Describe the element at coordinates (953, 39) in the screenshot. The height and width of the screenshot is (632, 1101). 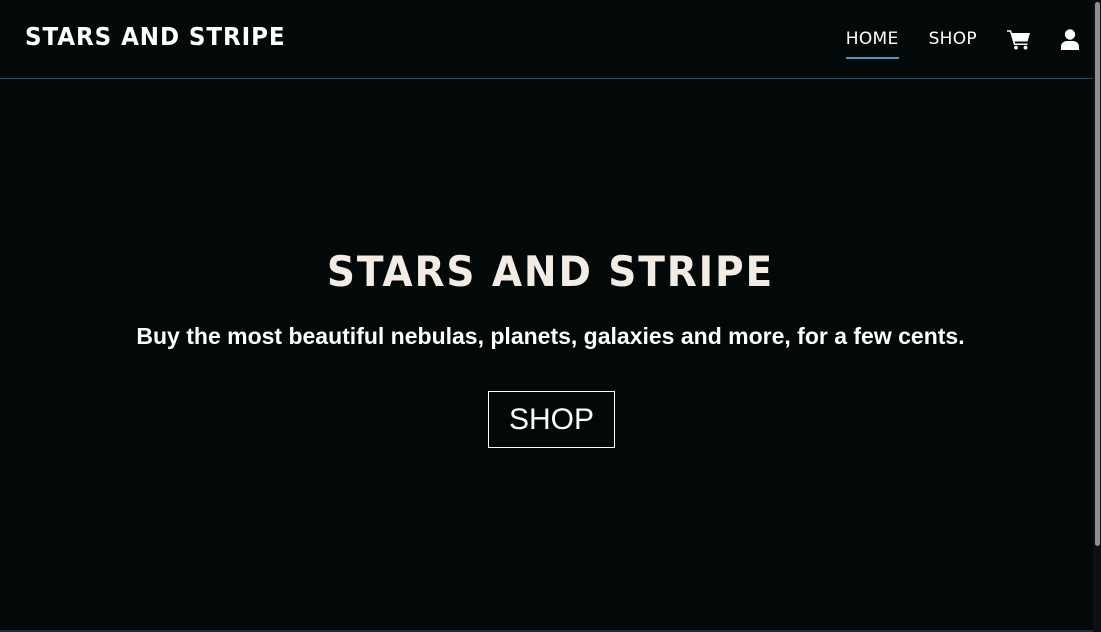
I see `nav-link-shop: SHOP` at that location.